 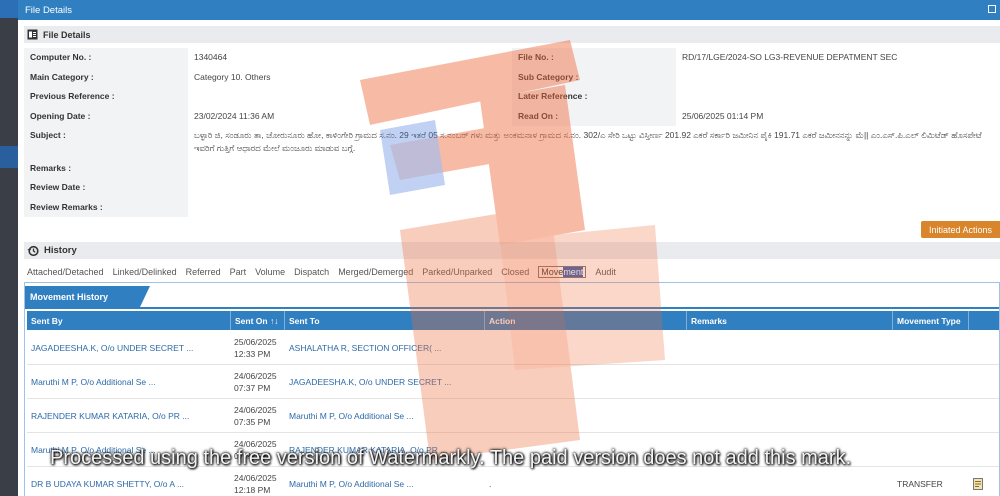 What do you see at coordinates (65, 272) in the screenshot?
I see `tab-attached-detached: Attached/Detached` at bounding box center [65, 272].